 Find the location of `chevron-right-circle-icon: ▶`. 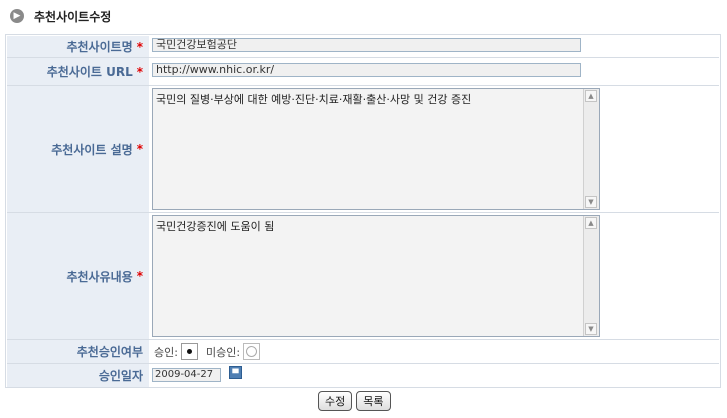

chevron-right-circle-icon: ▶ is located at coordinates (17, 16).